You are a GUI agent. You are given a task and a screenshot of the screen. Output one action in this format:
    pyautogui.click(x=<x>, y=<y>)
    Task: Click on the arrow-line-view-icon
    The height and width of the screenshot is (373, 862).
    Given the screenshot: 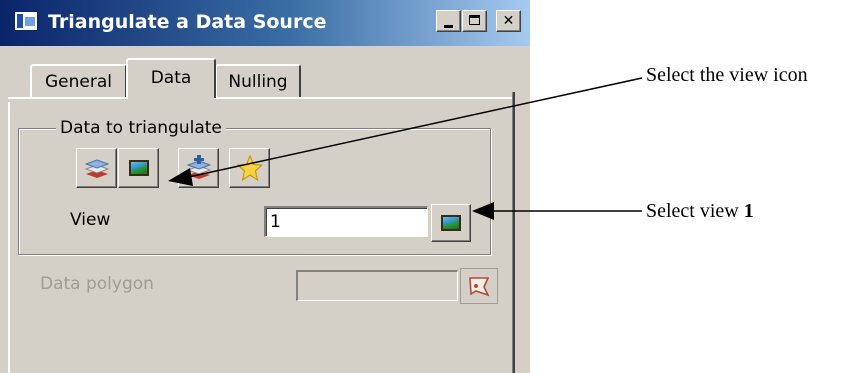 What is the action you would take?
    pyautogui.click(x=413, y=128)
    